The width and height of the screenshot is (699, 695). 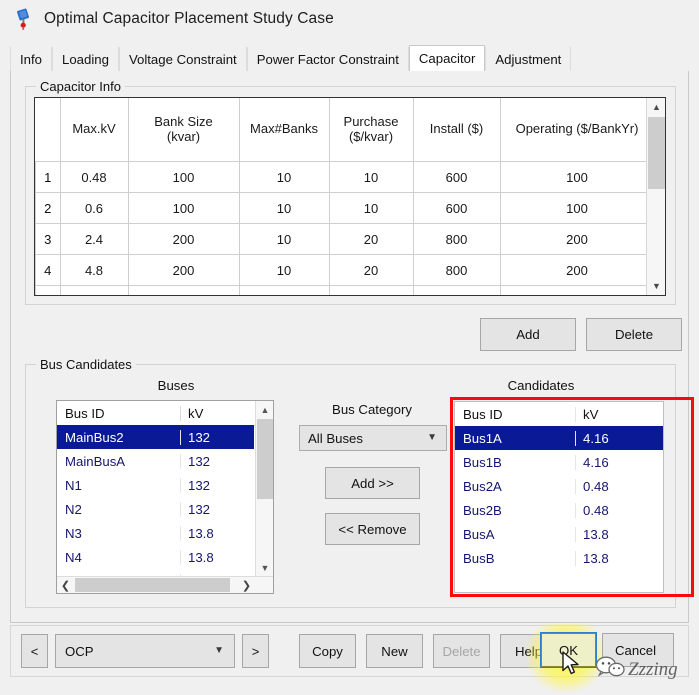 I want to click on add-capacitor-button: Add, so click(x=528, y=334).